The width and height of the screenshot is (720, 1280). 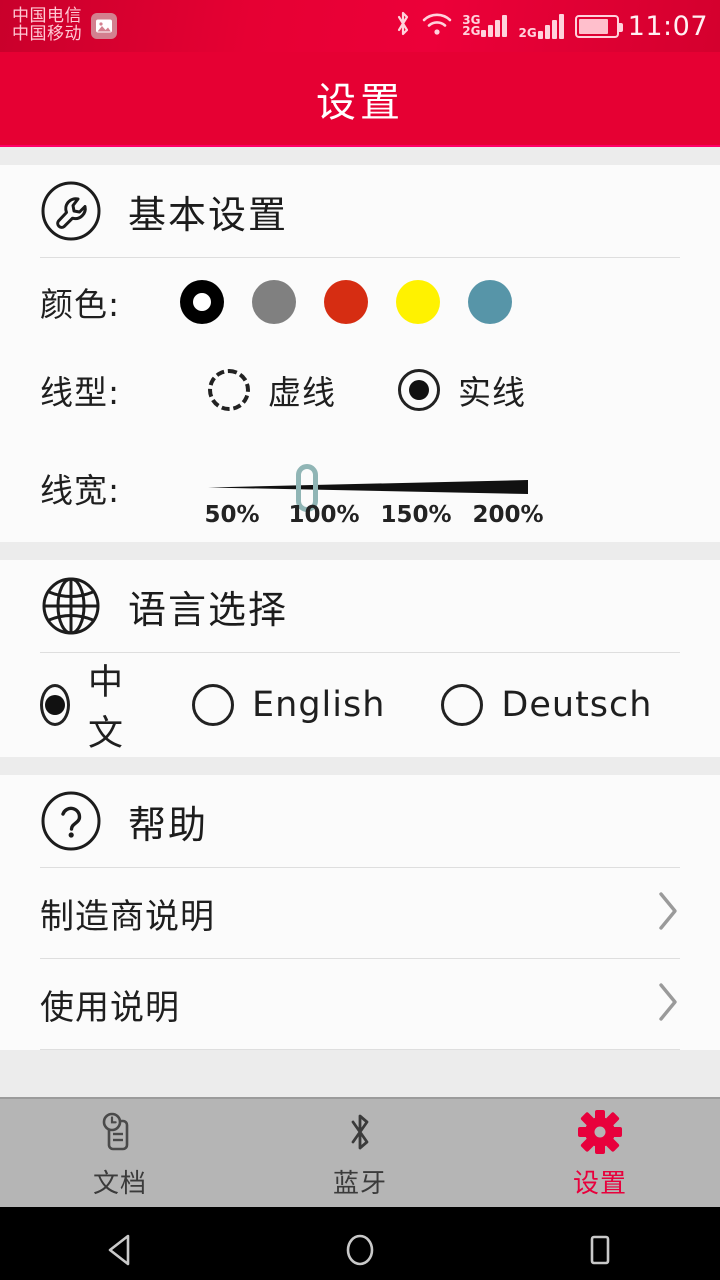 I want to click on tab-settings-label: 设置, so click(x=599, y=1183).